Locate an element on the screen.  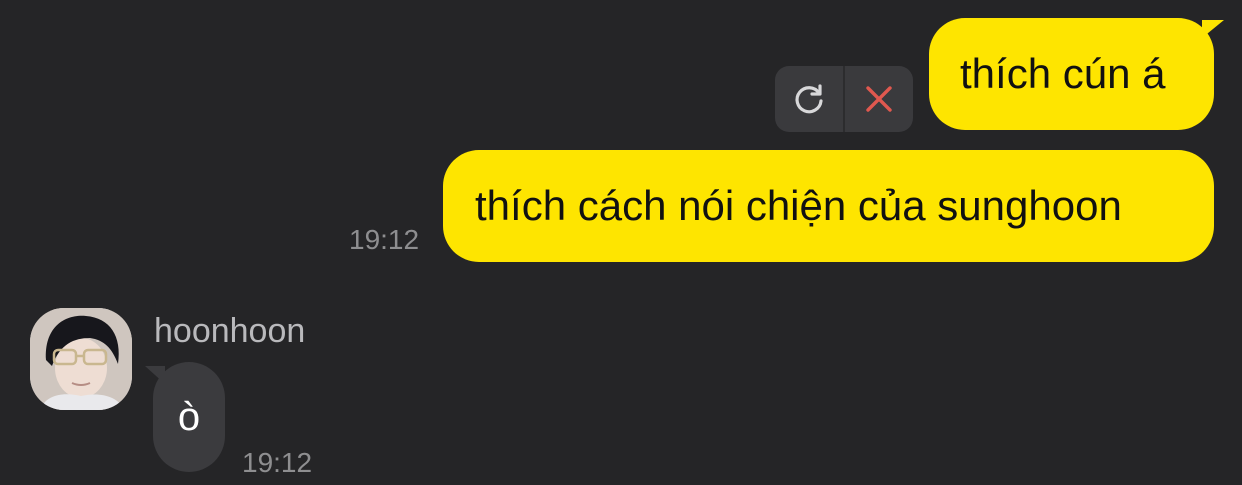
retry-send-button is located at coordinates (809, 99).